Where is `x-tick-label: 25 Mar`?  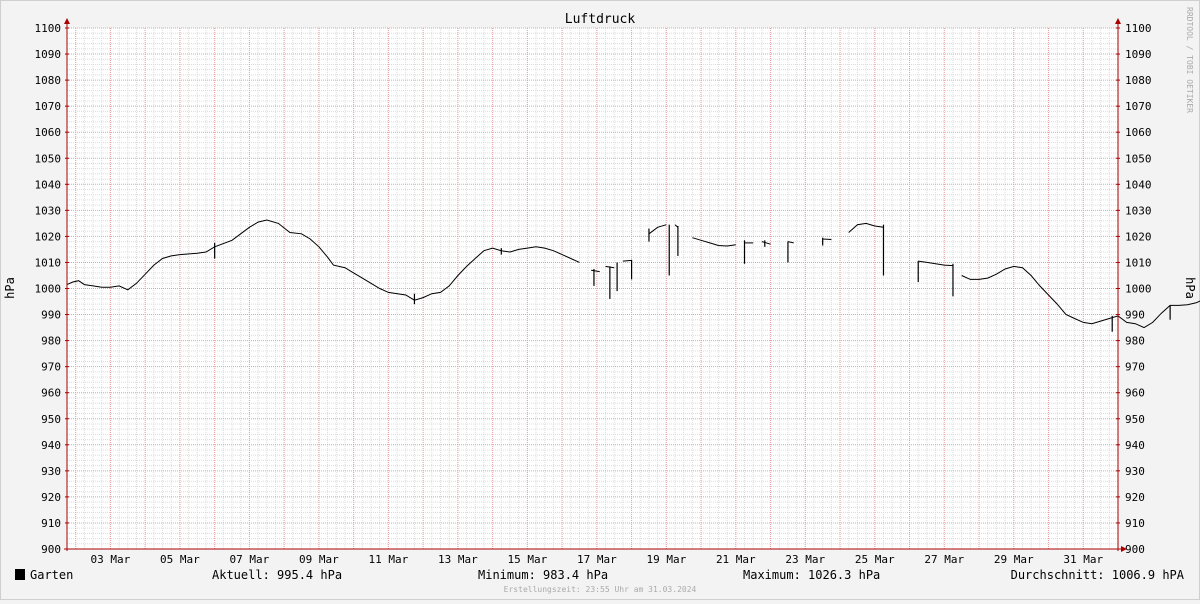
x-tick-label: 25 Mar is located at coordinates (875, 559).